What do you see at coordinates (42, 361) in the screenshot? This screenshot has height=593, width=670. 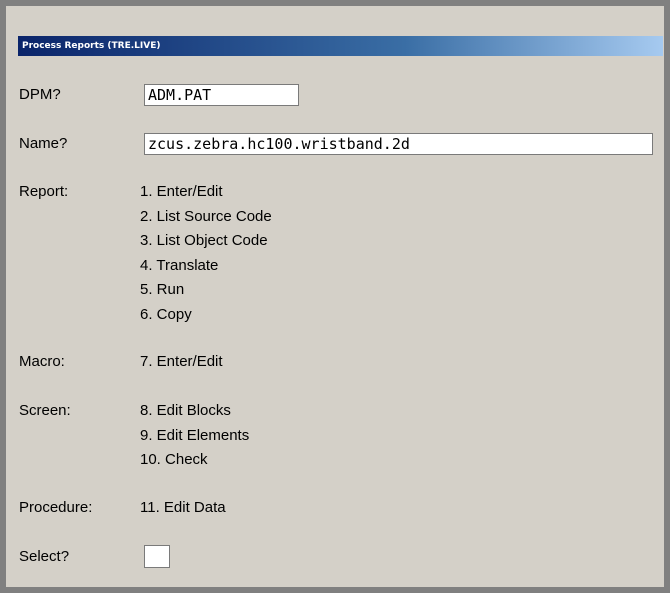 I see `macro-label: Macro:` at bounding box center [42, 361].